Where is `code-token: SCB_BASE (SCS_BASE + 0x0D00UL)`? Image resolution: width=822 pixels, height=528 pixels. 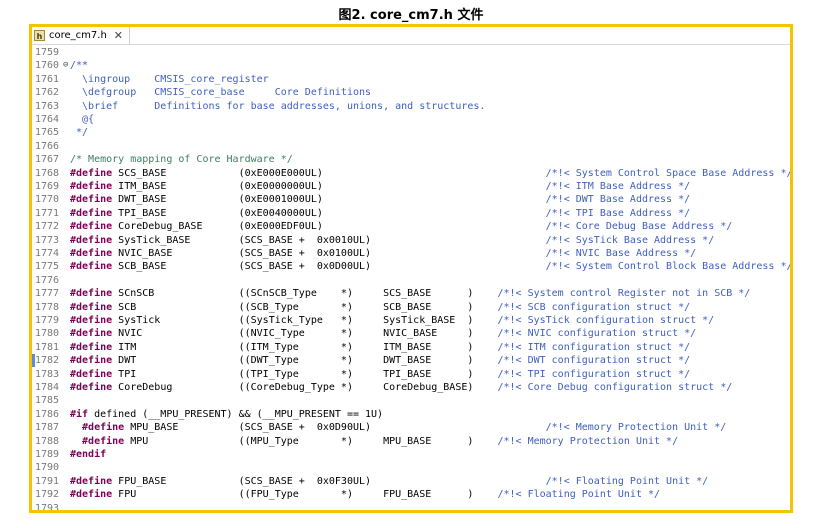 code-token: SCB_BASE (SCS_BASE + 0x0D00UL) is located at coordinates (329, 267).